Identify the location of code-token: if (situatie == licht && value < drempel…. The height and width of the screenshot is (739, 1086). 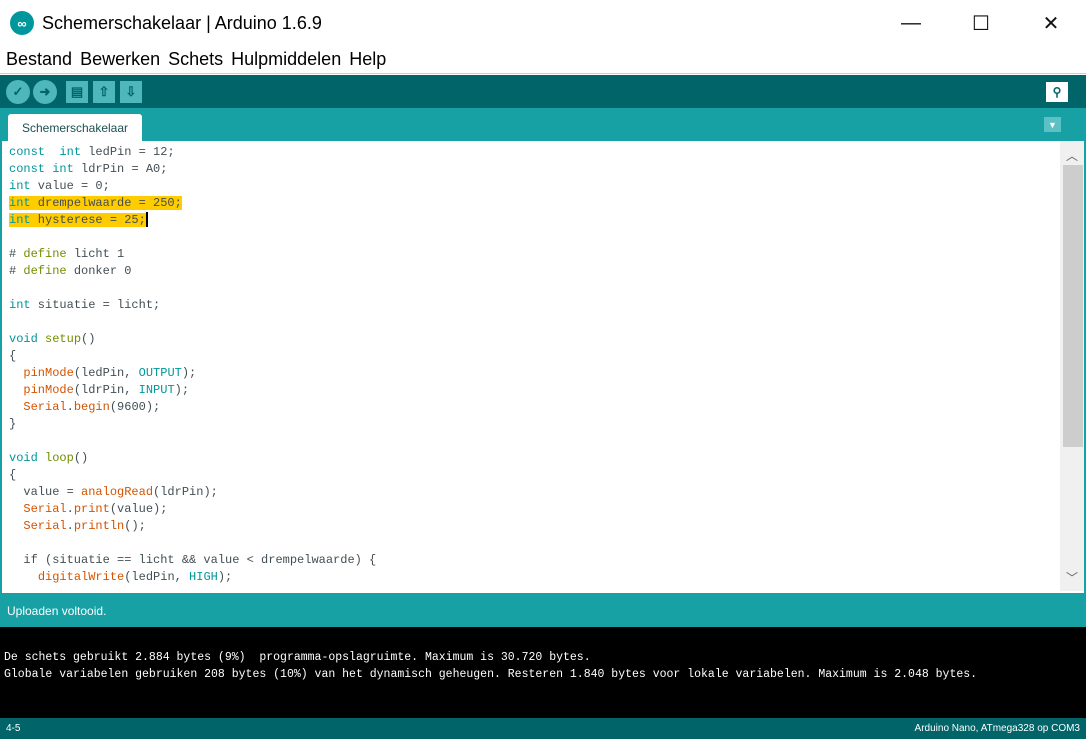
(193, 560).